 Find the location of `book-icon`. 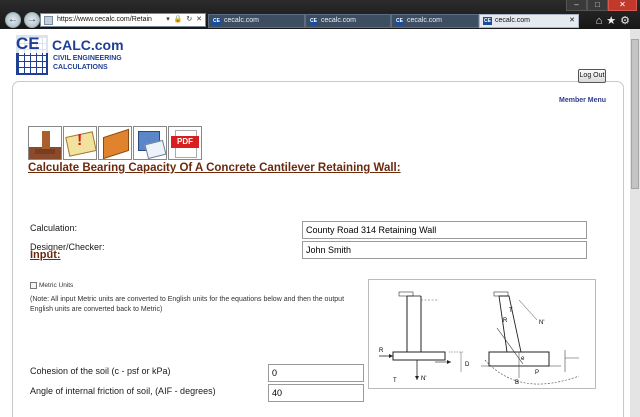

book-icon is located at coordinates (115, 143).